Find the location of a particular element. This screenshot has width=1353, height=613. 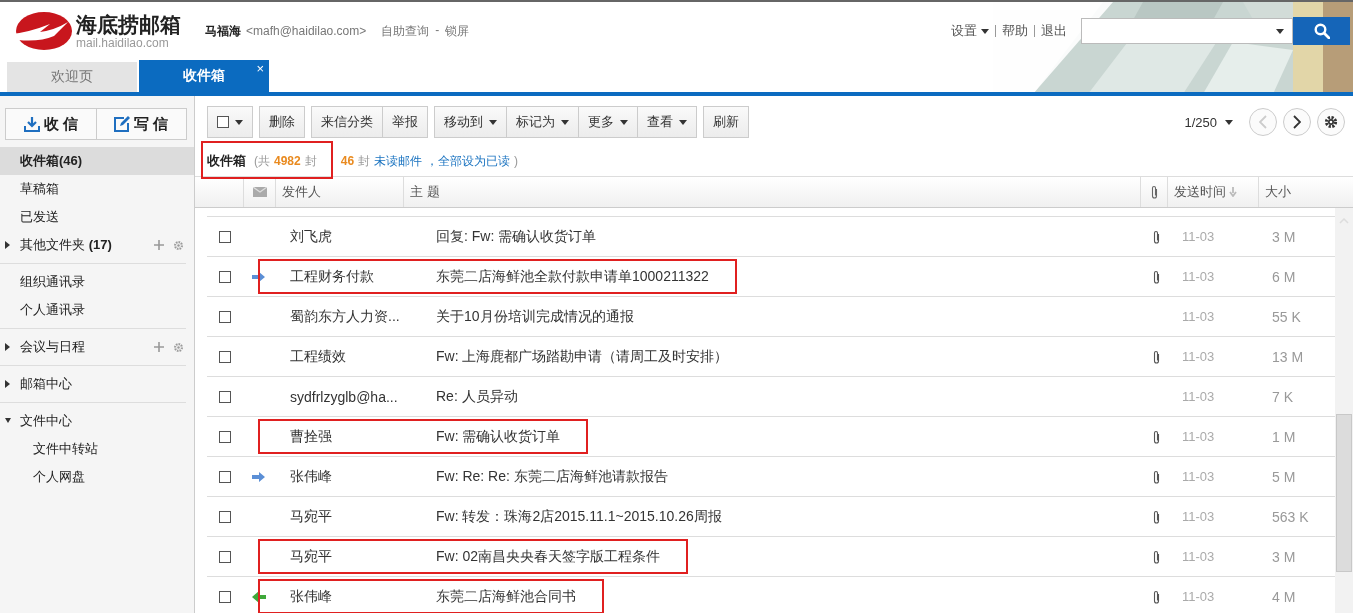

settings-icon is located at coordinates (1331, 122).